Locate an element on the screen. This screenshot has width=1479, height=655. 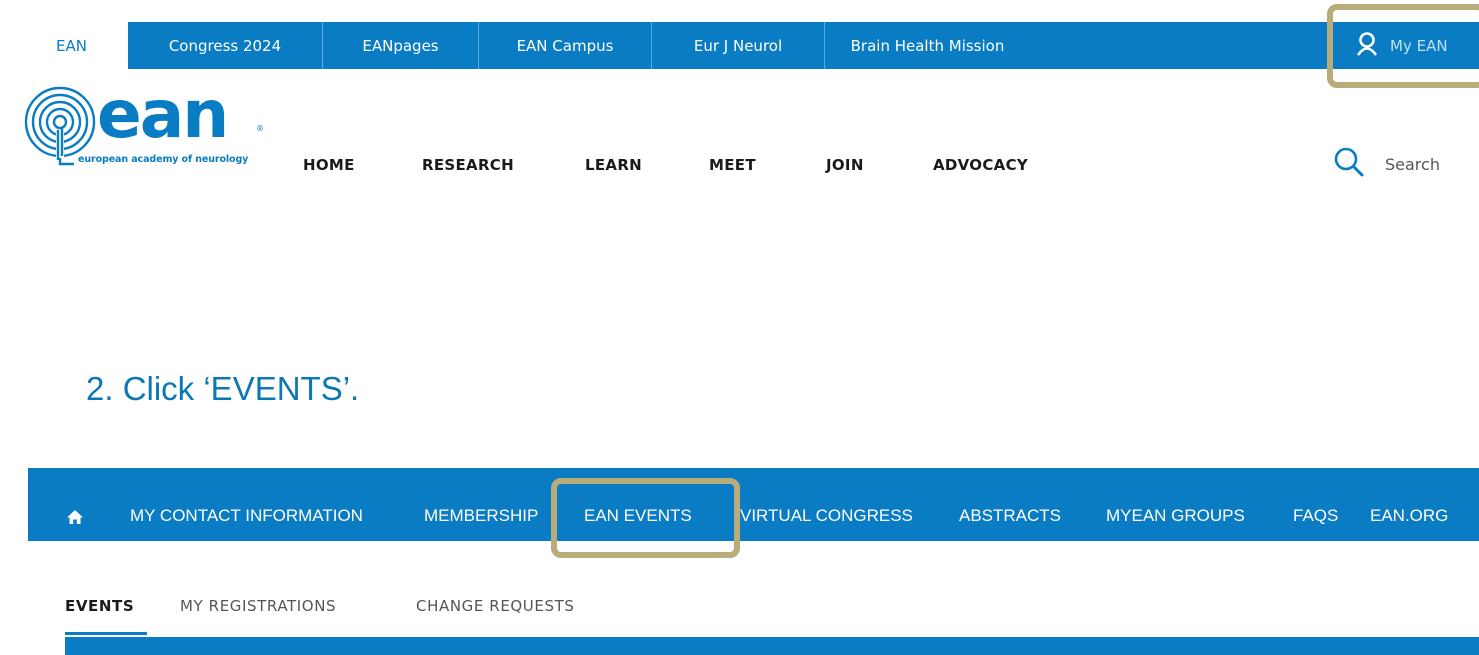
logo-tagline: european academy of neurology is located at coordinates (163, 159).